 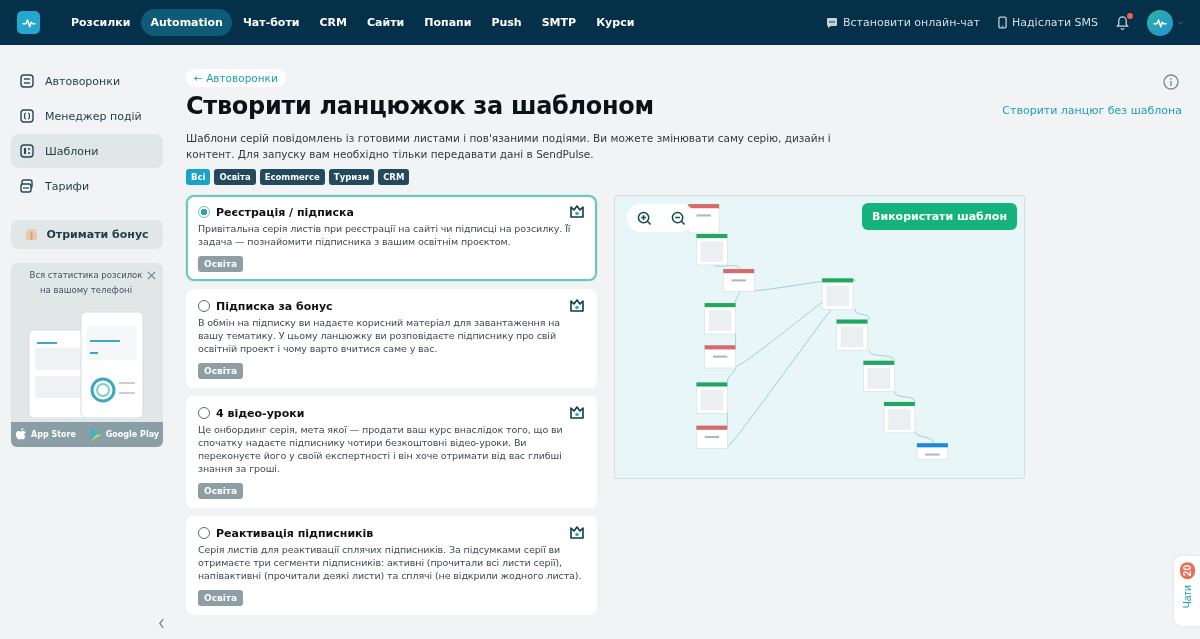 What do you see at coordinates (644, 218) in the screenshot?
I see `zoom-in-icon` at bounding box center [644, 218].